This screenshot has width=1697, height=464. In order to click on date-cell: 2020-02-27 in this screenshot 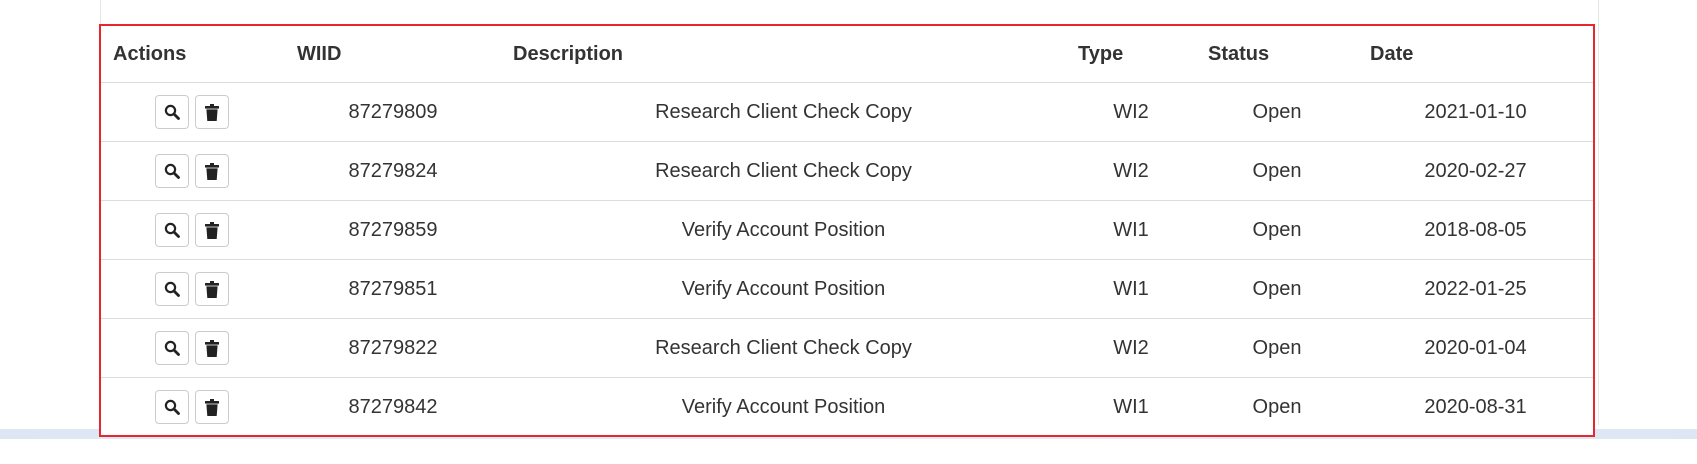, I will do `click(1475, 171)`.